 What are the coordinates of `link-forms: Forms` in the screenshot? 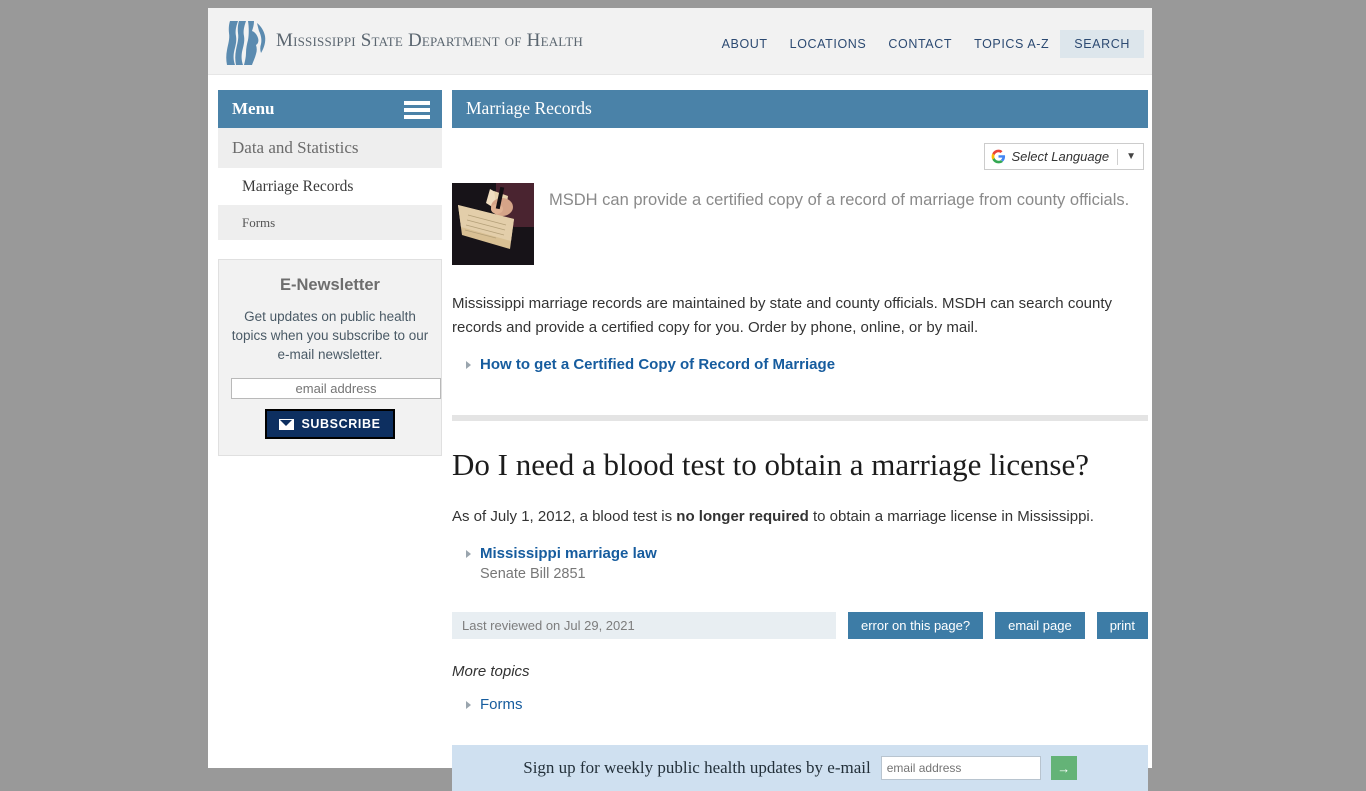 It's located at (501, 704).